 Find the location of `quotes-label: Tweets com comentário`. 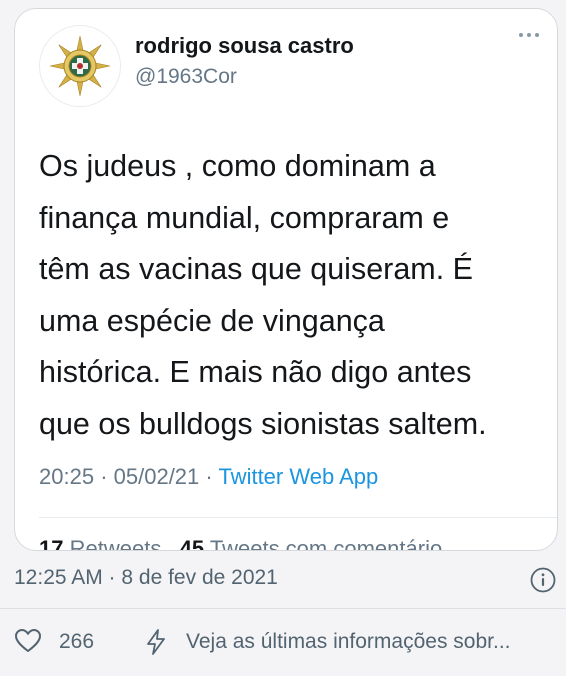

quotes-label: Tweets com comentário is located at coordinates (326, 543).